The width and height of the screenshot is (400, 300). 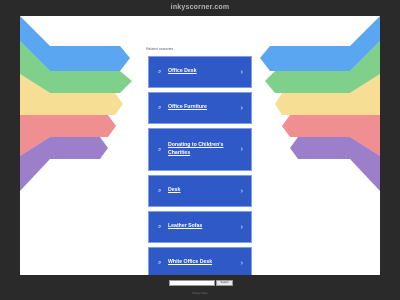 I want to click on link-label: Donating to Children's Charities, so click(x=196, y=148).